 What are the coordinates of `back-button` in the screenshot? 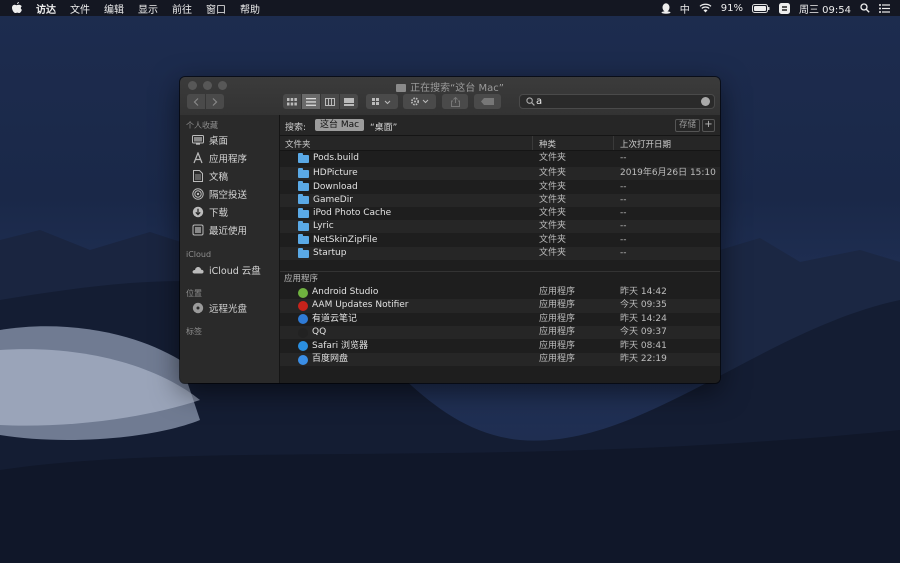 It's located at (196, 101).